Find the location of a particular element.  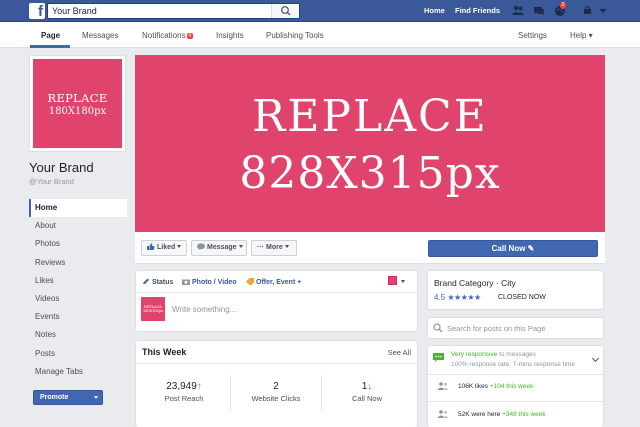

stat-value: 2 is located at coordinates (276, 386).